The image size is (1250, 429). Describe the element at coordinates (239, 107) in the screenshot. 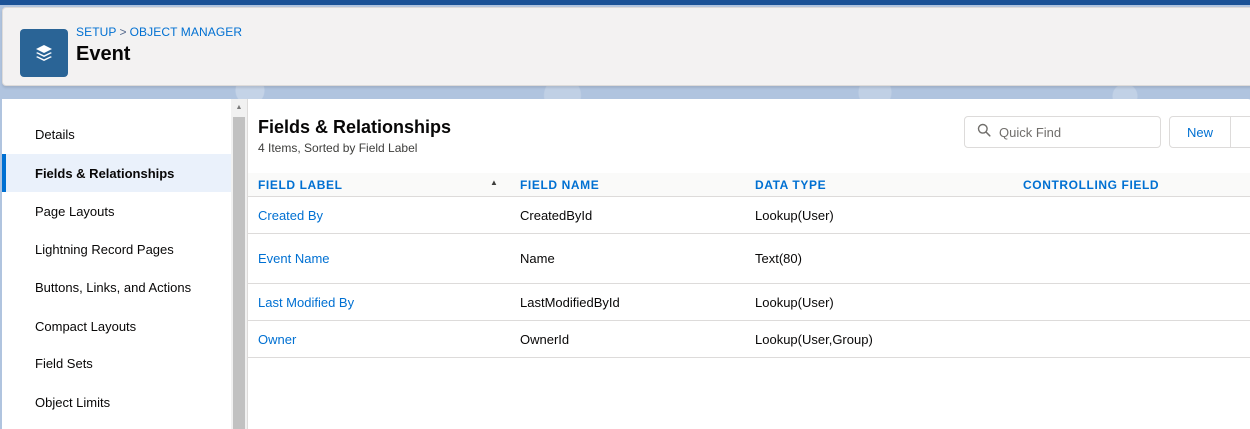

I see `scroll-up-arrow-icon: ▲` at that location.